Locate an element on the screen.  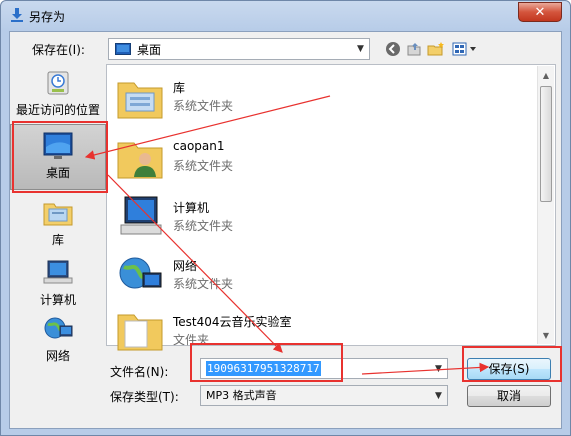
filetype-value: MP3 格式声音 is located at coordinates (241, 395).